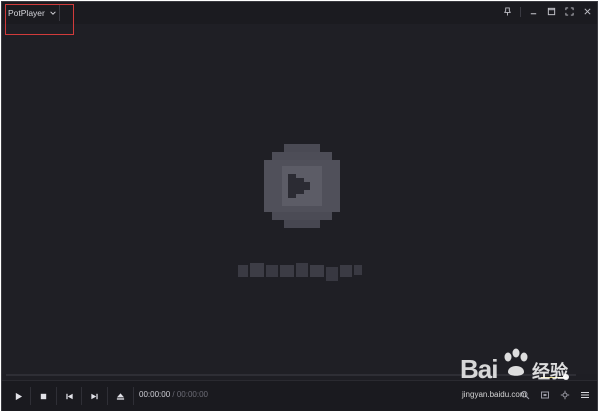  I want to click on capture-icon, so click(545, 395).